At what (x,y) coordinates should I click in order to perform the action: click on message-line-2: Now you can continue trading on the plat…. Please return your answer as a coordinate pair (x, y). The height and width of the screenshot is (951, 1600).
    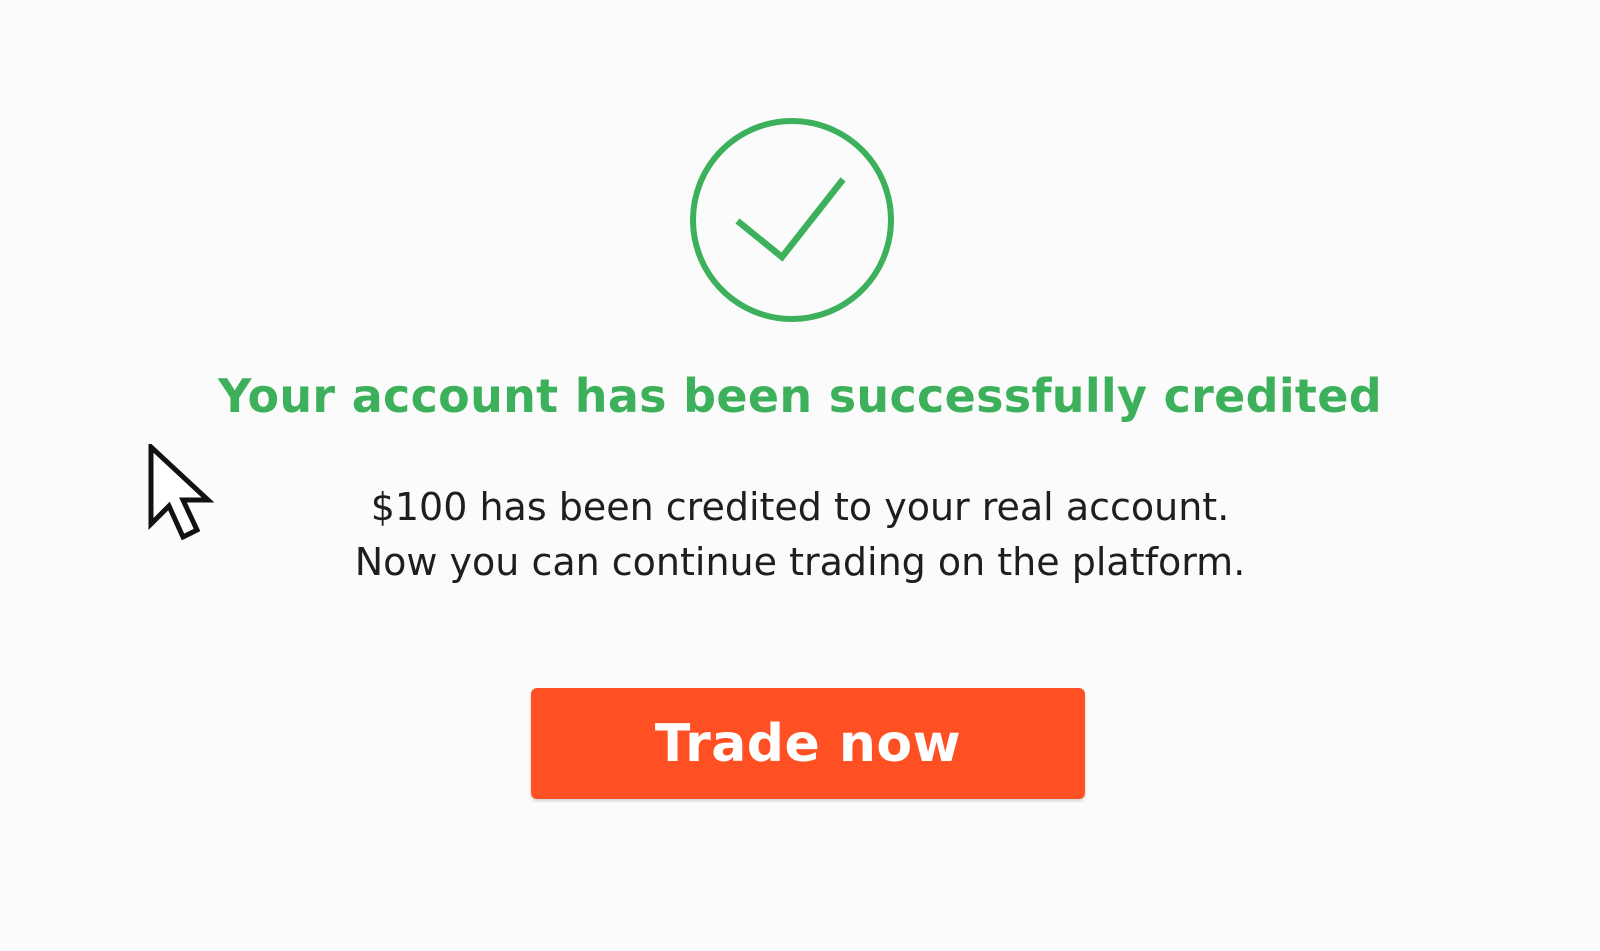
    Looking at the image, I should click on (800, 562).